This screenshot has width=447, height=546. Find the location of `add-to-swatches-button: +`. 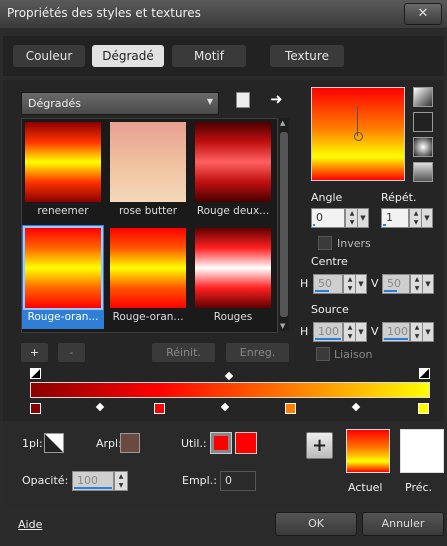

add-to-swatches-button: + is located at coordinates (319, 445).